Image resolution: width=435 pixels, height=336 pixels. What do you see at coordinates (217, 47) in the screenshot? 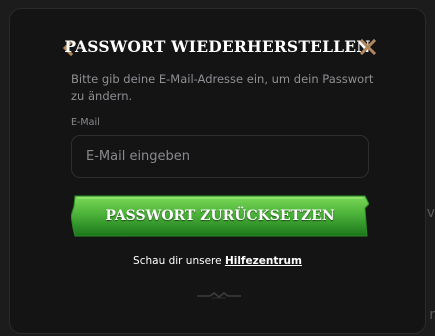
I see `modal-header: PASSWORT WIEDERHERSTELLEN` at bounding box center [217, 47].